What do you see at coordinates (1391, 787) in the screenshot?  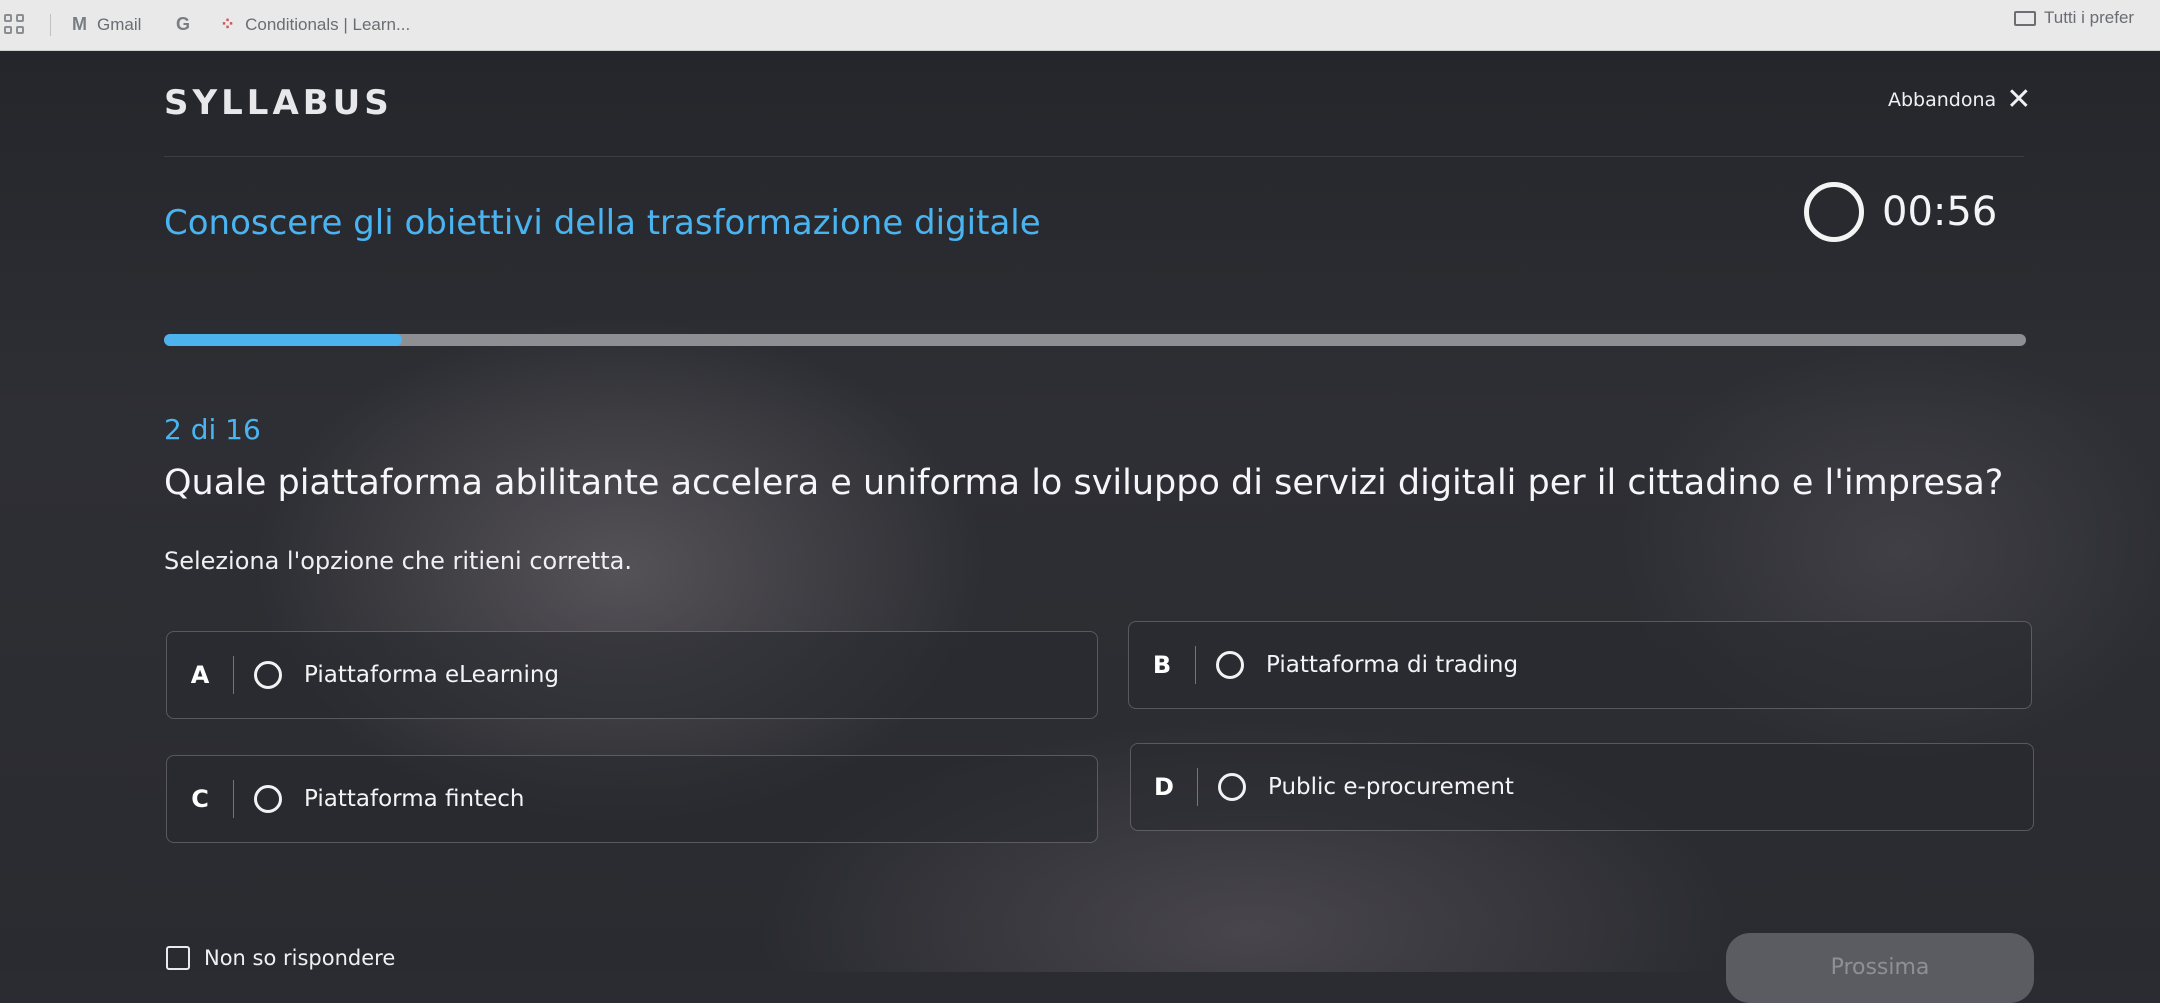 I see `option-label: Public e-procurement` at bounding box center [1391, 787].